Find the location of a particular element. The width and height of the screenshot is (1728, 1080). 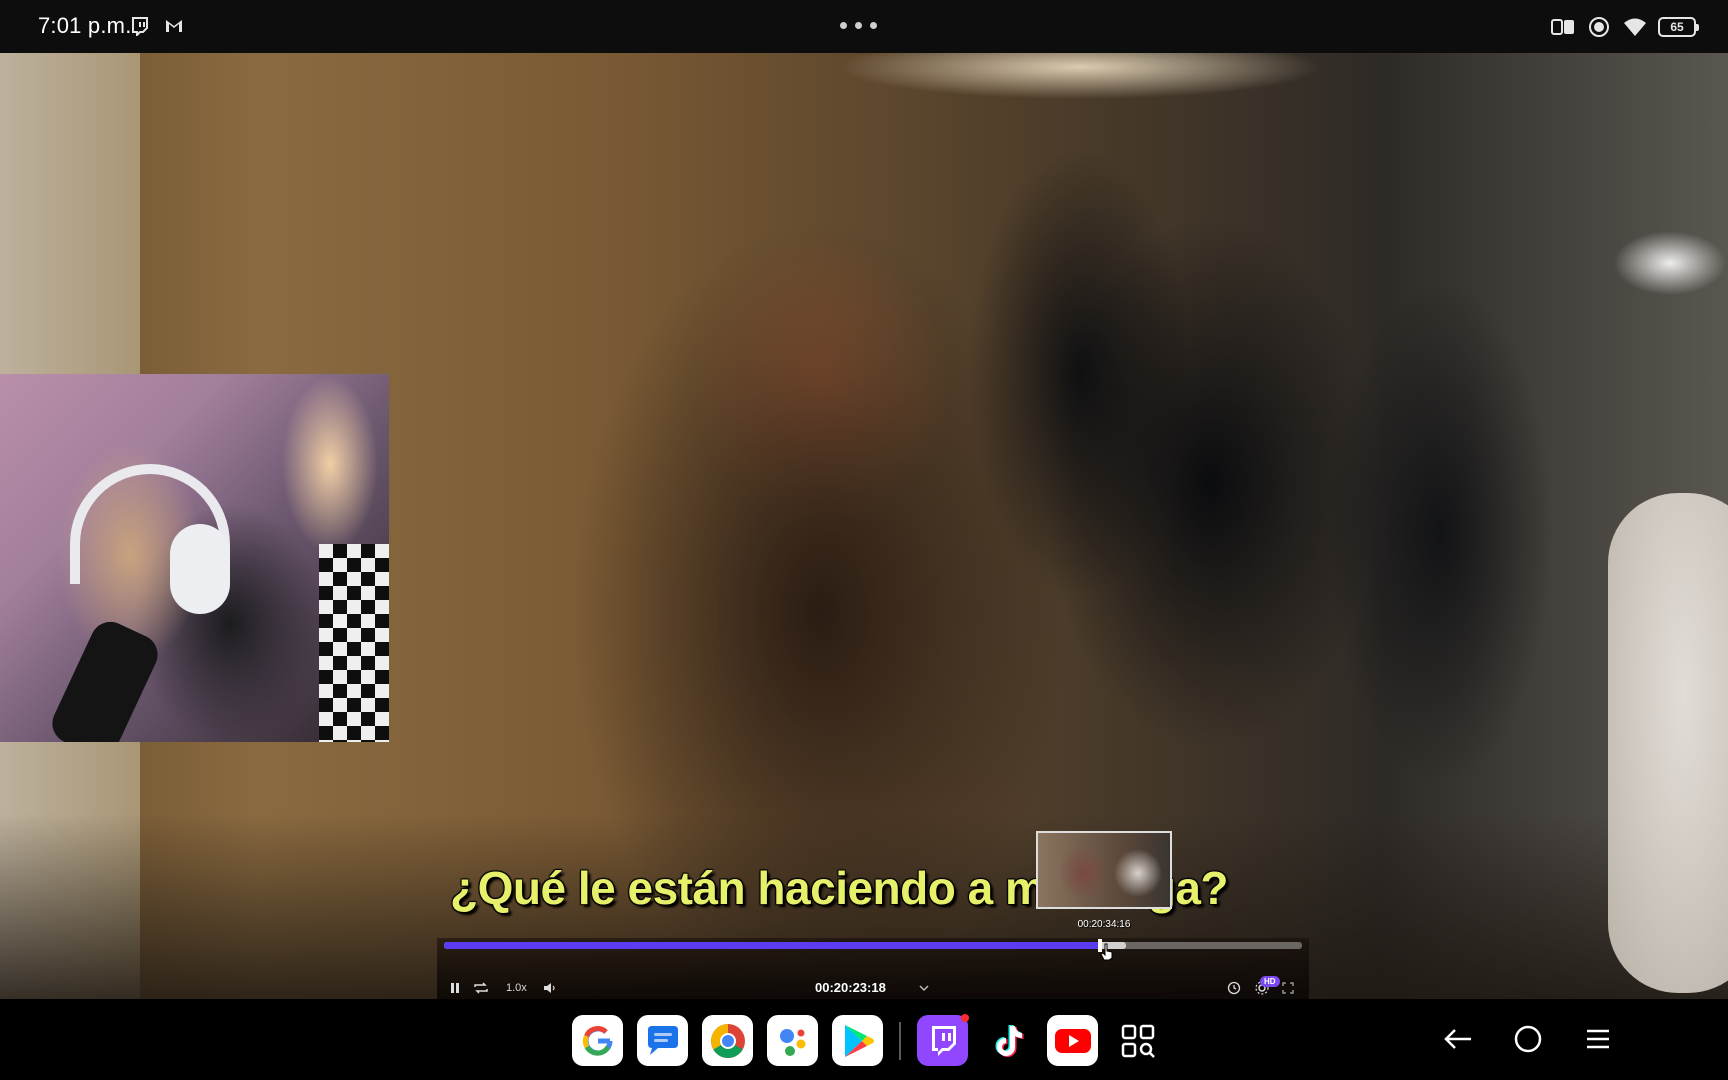

play-store-app is located at coordinates (857, 1040).